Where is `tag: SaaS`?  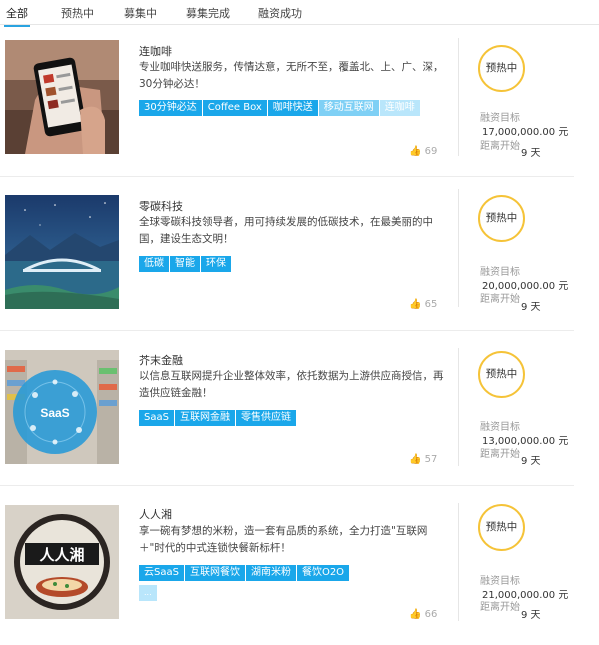 tag: SaaS is located at coordinates (156, 418).